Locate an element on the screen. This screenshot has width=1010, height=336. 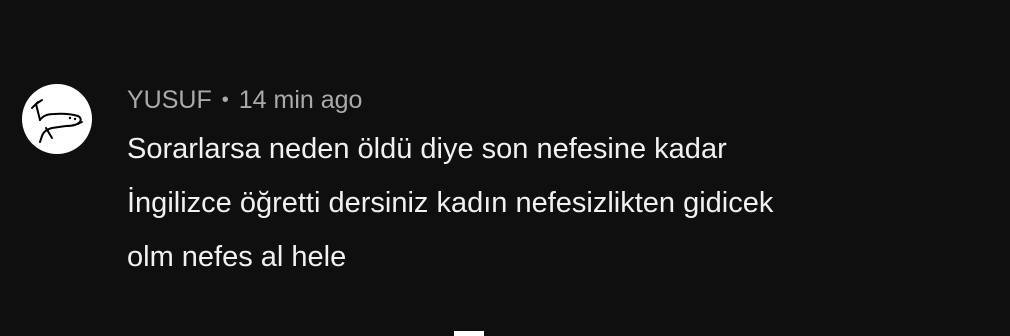
avatar is located at coordinates (57, 119).